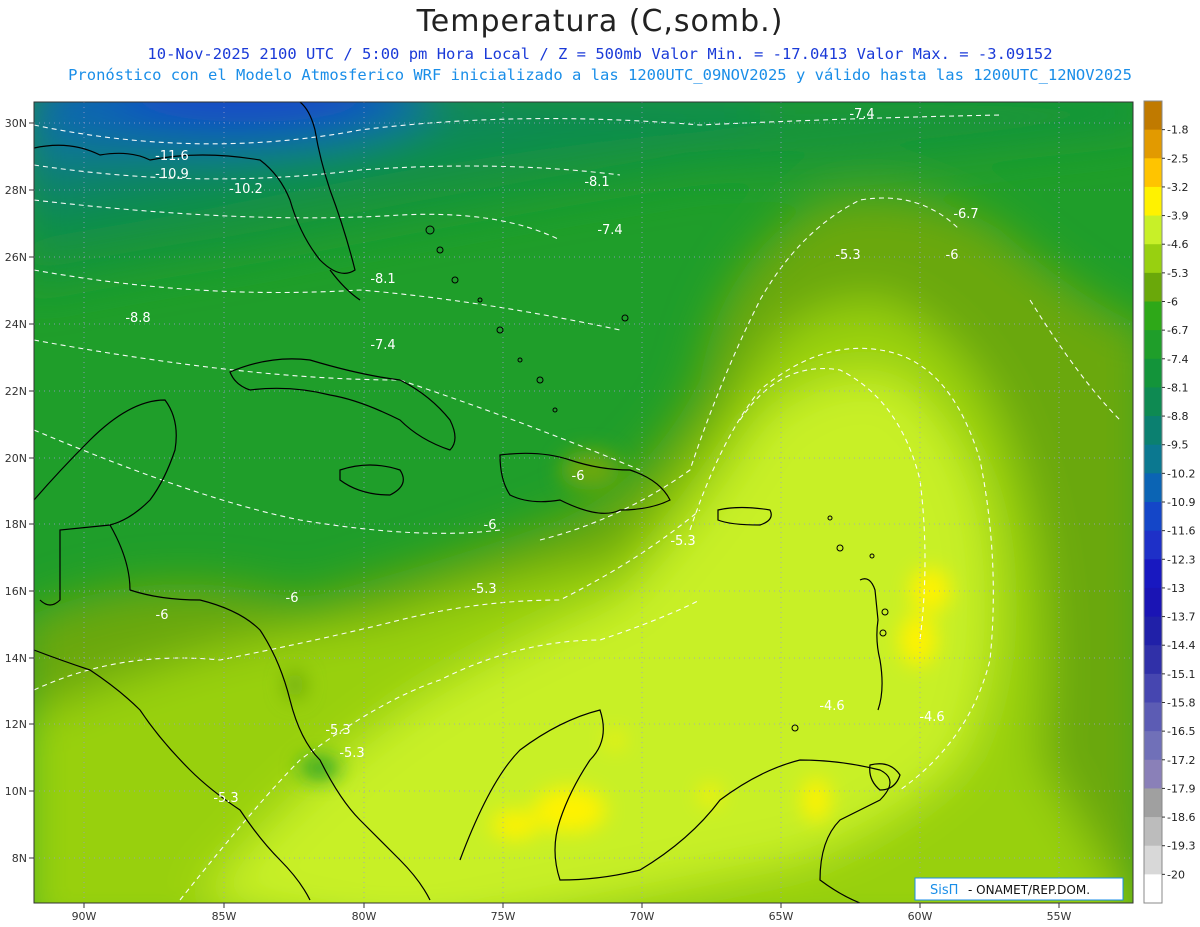  What do you see at coordinates (1181, 760) in the screenshot?
I see `colorbar-label: -17.2` at bounding box center [1181, 760].